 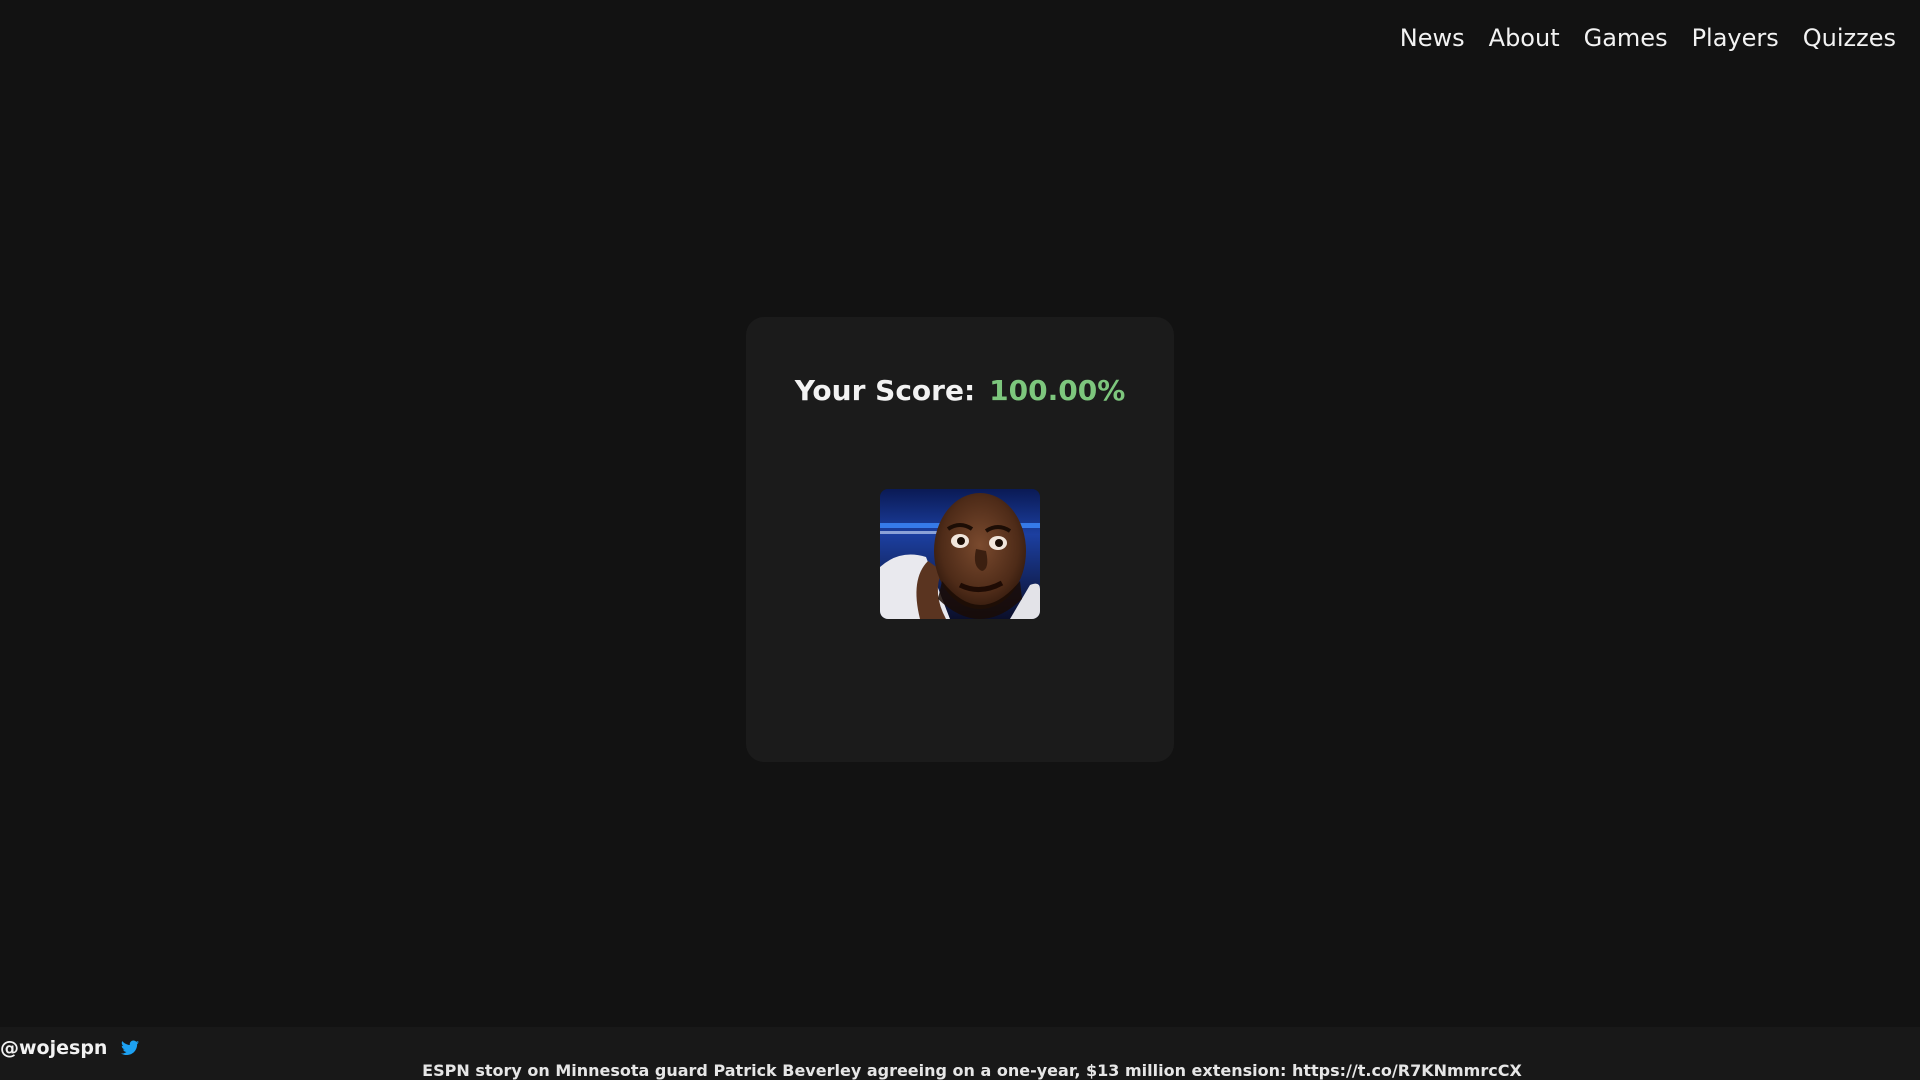 I want to click on nav-games: Games, so click(x=1626, y=38).